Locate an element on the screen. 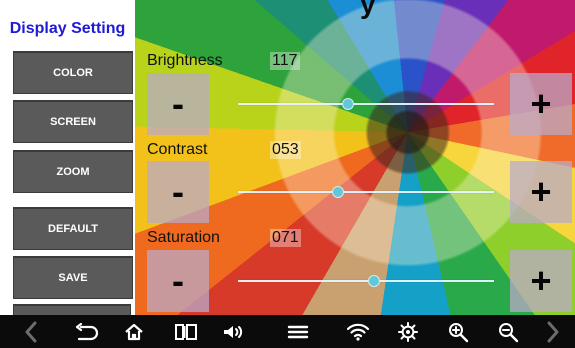  recent-apps-icon is located at coordinates (186, 331).